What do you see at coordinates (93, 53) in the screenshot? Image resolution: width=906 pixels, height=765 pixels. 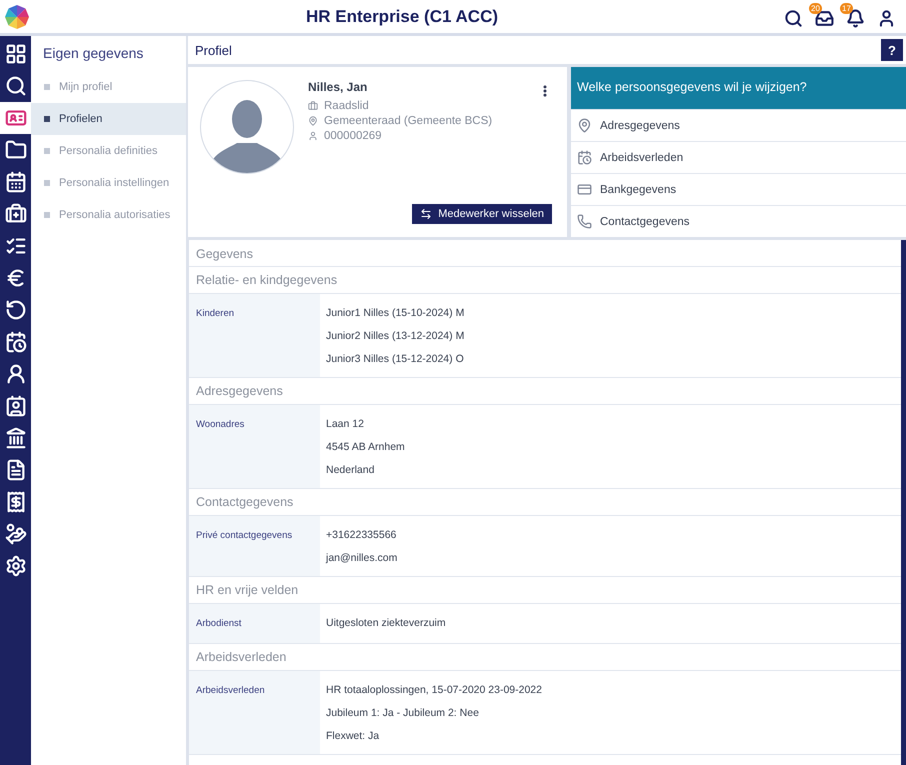 I see `submenu-title: Eigen gegevens` at bounding box center [93, 53].